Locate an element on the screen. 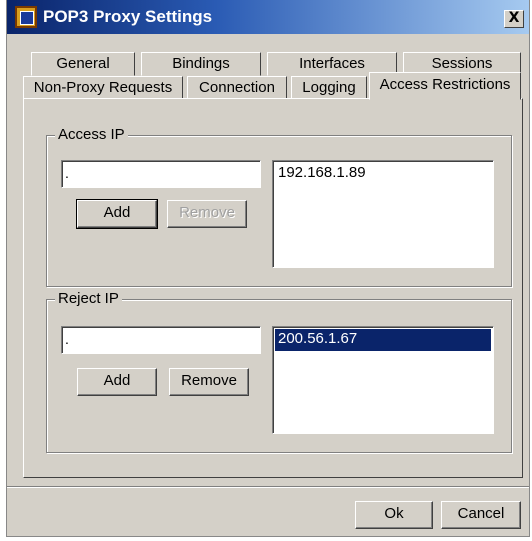  tab-access-restrictions: Access Restrictions is located at coordinates (445, 86).